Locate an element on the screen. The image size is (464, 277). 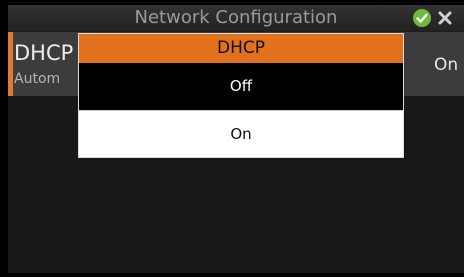
setting-subtitle: Autom is located at coordinates (37, 79).